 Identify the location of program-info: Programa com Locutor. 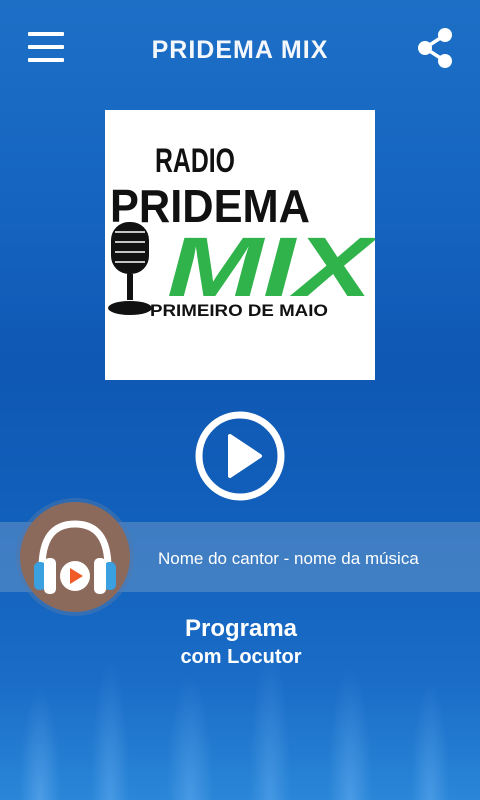
(240, 642).